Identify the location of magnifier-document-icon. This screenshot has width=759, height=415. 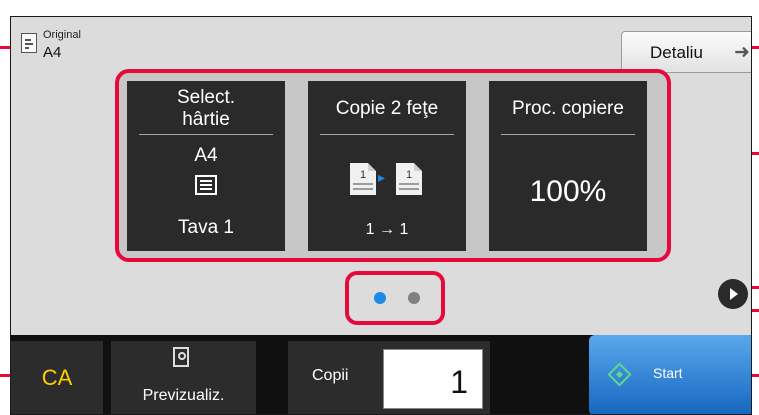
(181, 357).